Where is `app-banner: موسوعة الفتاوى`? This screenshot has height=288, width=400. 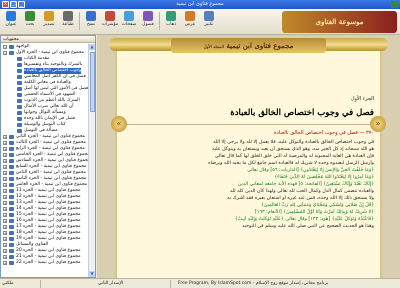 app-banner: موسوعة الفتاوى is located at coordinates (339, 22).